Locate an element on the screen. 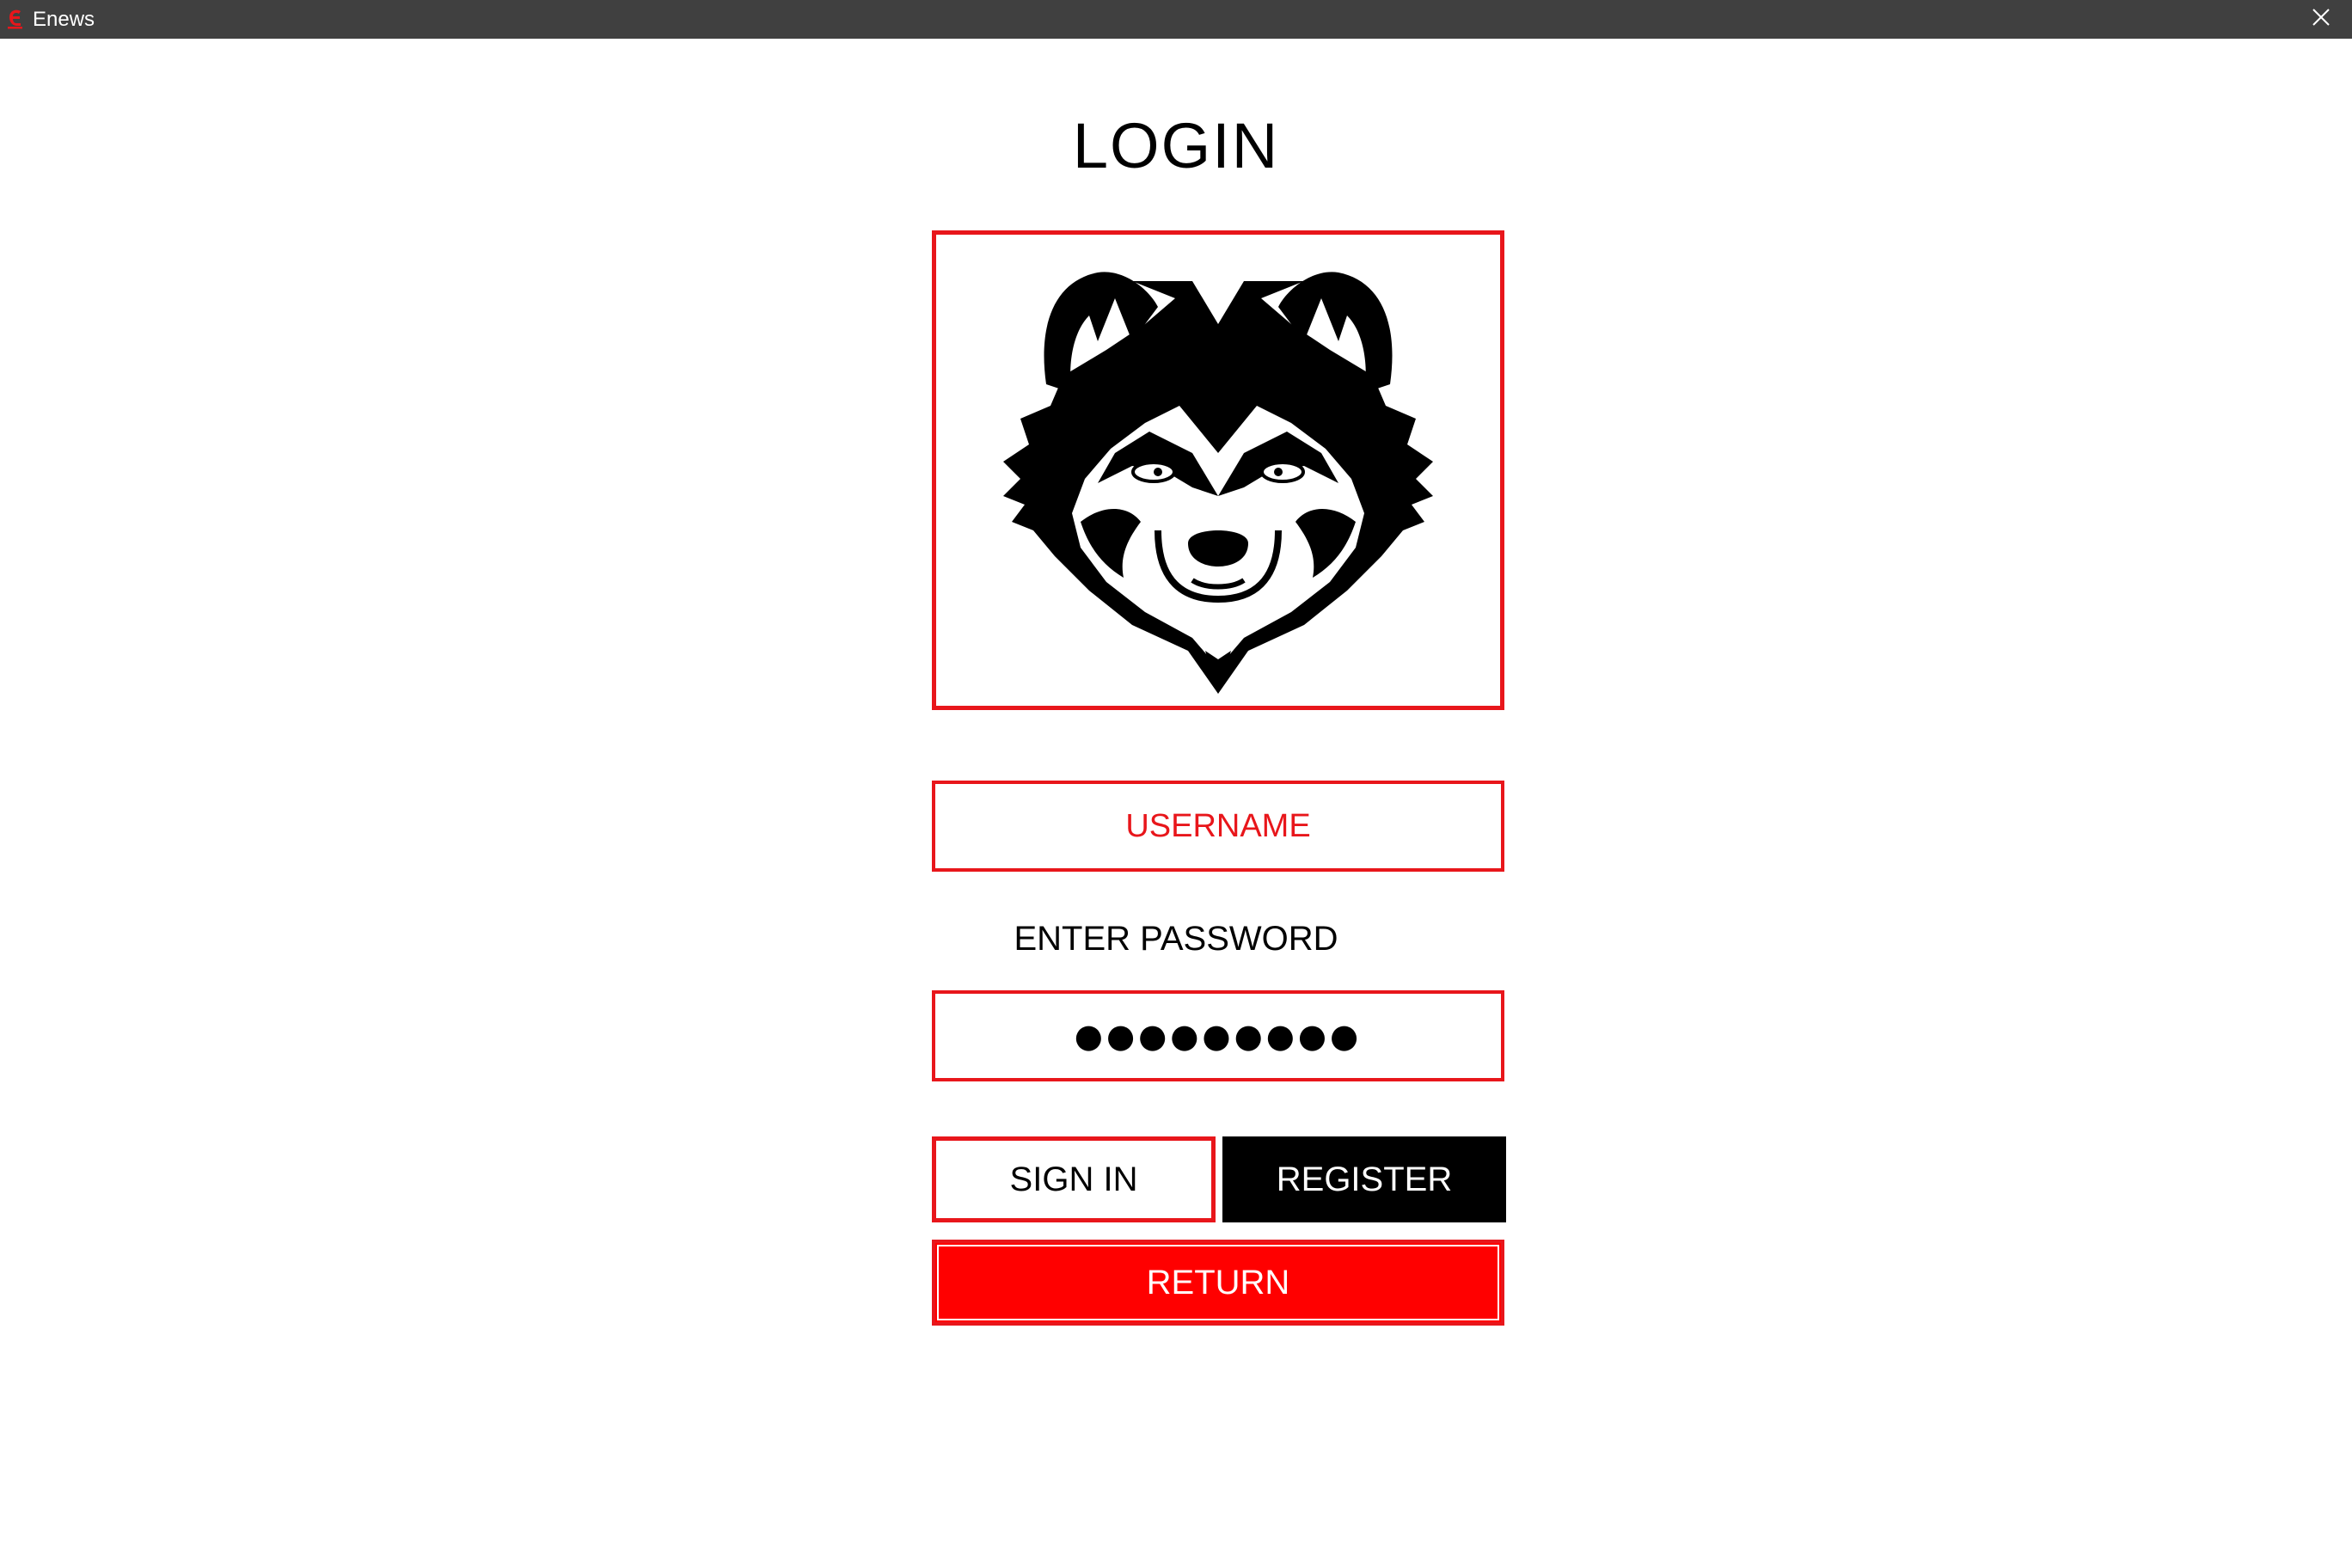 The image size is (2352, 1568). username-input is located at coordinates (1218, 826).